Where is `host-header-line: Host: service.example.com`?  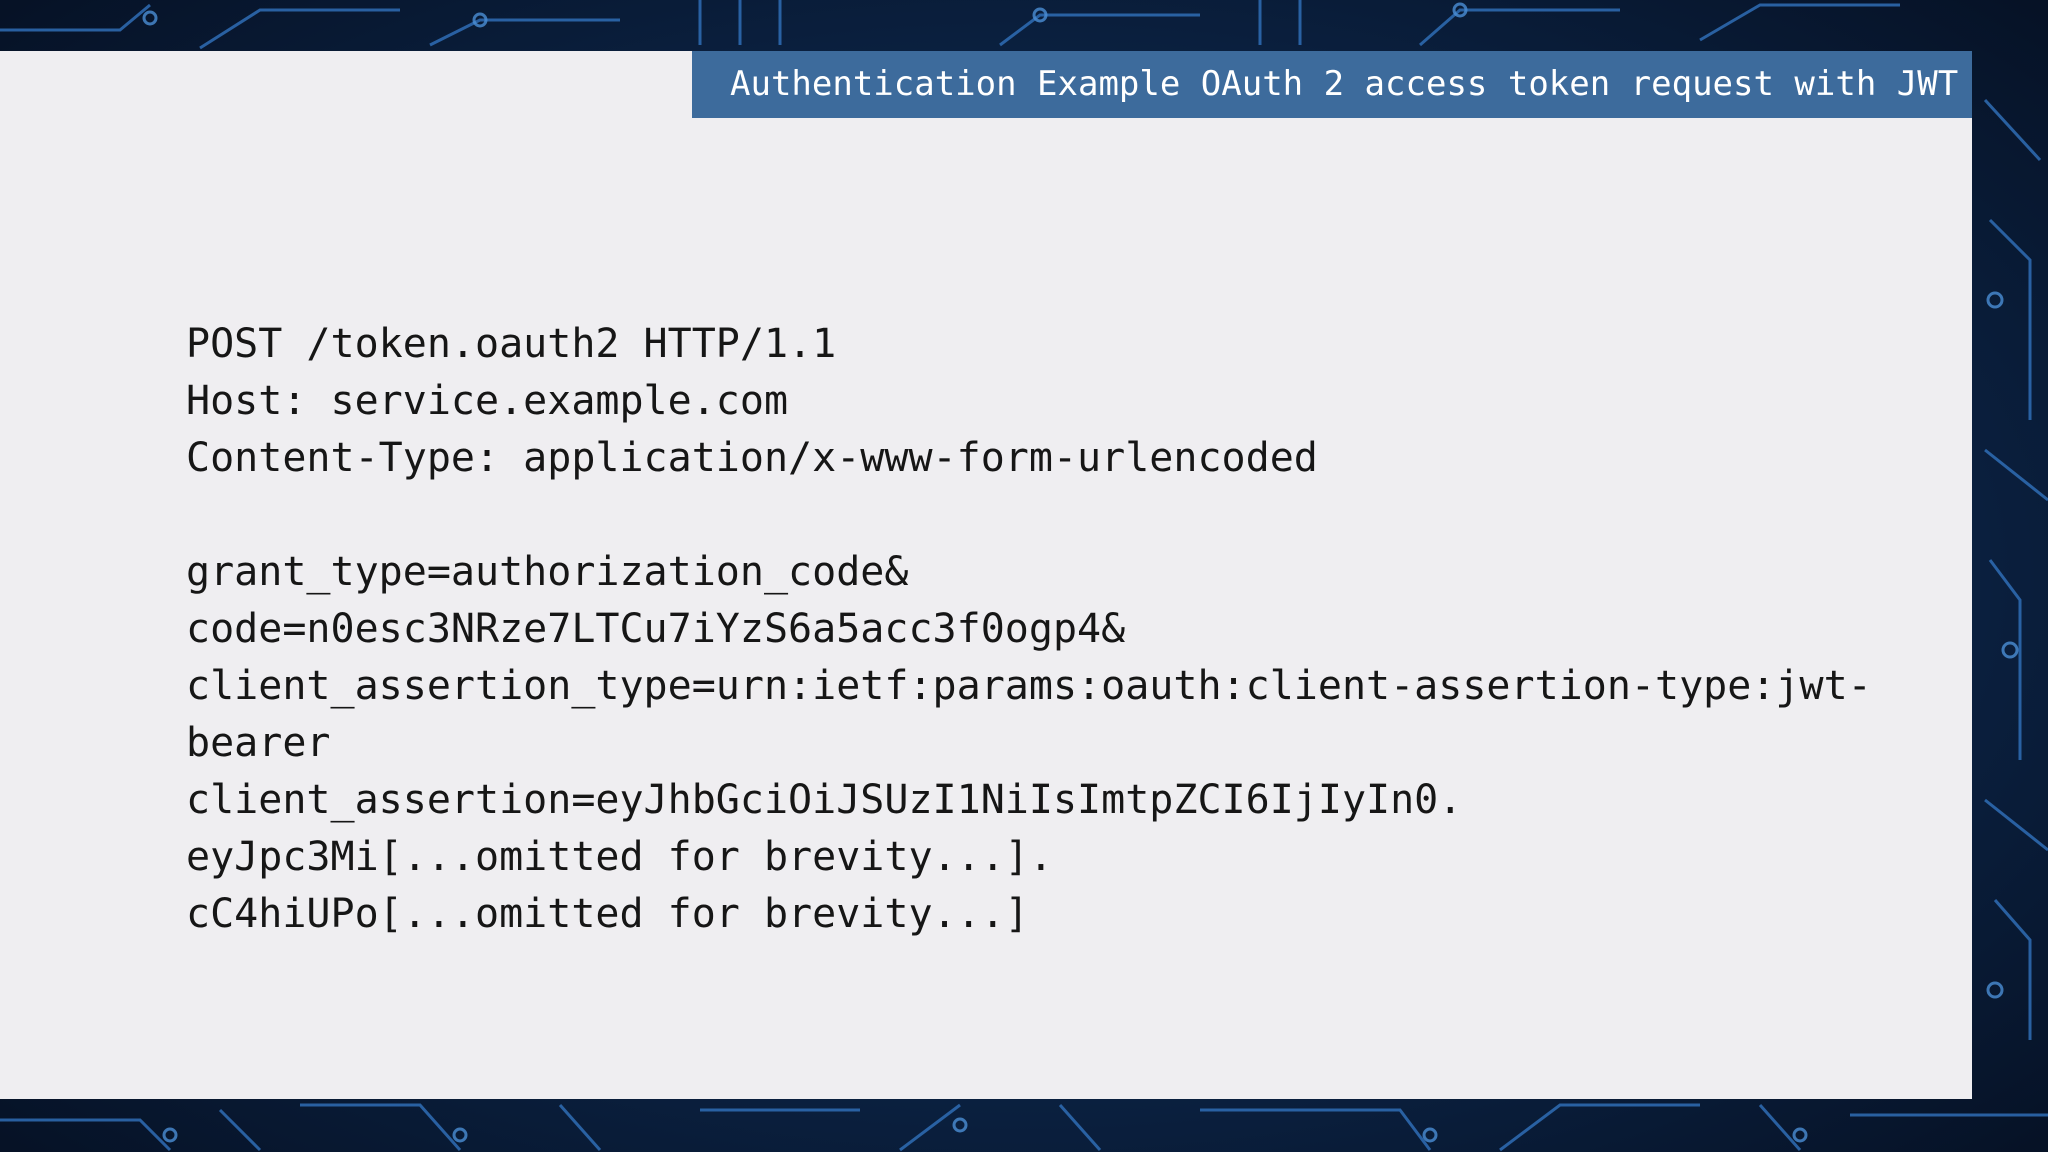 host-header-line: Host: service.example.com is located at coordinates (487, 401).